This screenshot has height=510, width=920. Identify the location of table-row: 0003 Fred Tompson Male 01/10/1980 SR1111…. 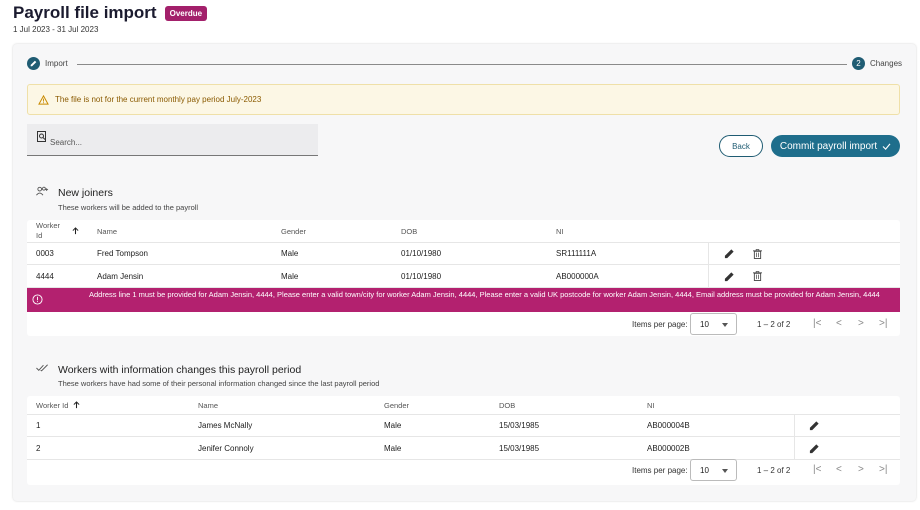
(463, 254).